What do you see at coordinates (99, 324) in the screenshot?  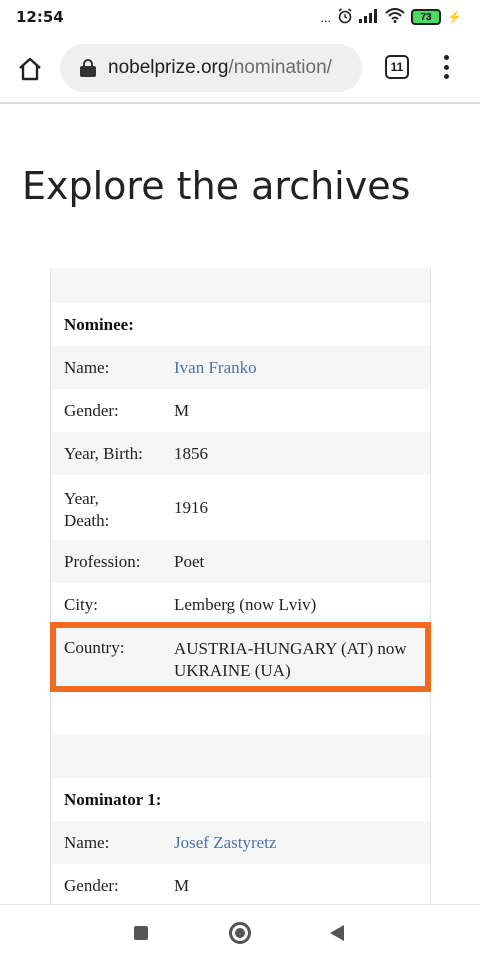 I see `nominee-heading: Nominee:` at bounding box center [99, 324].